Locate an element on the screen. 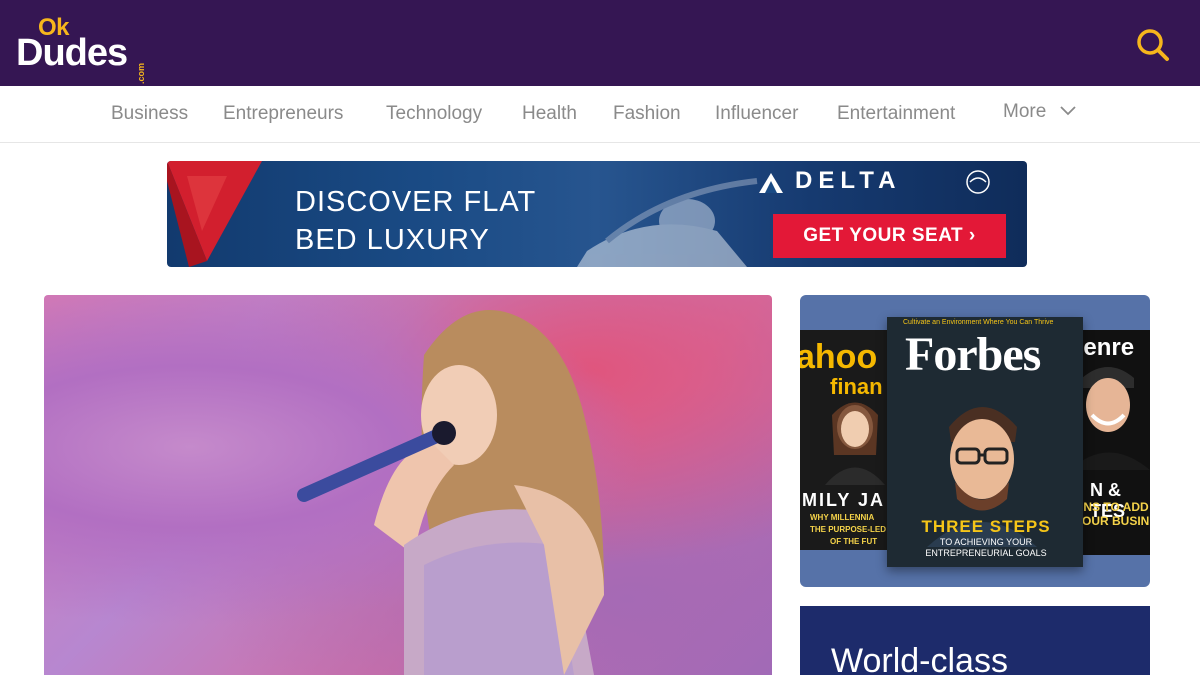 The image size is (1200, 675). nav-item-entertainment: Entertainment is located at coordinates (896, 114).